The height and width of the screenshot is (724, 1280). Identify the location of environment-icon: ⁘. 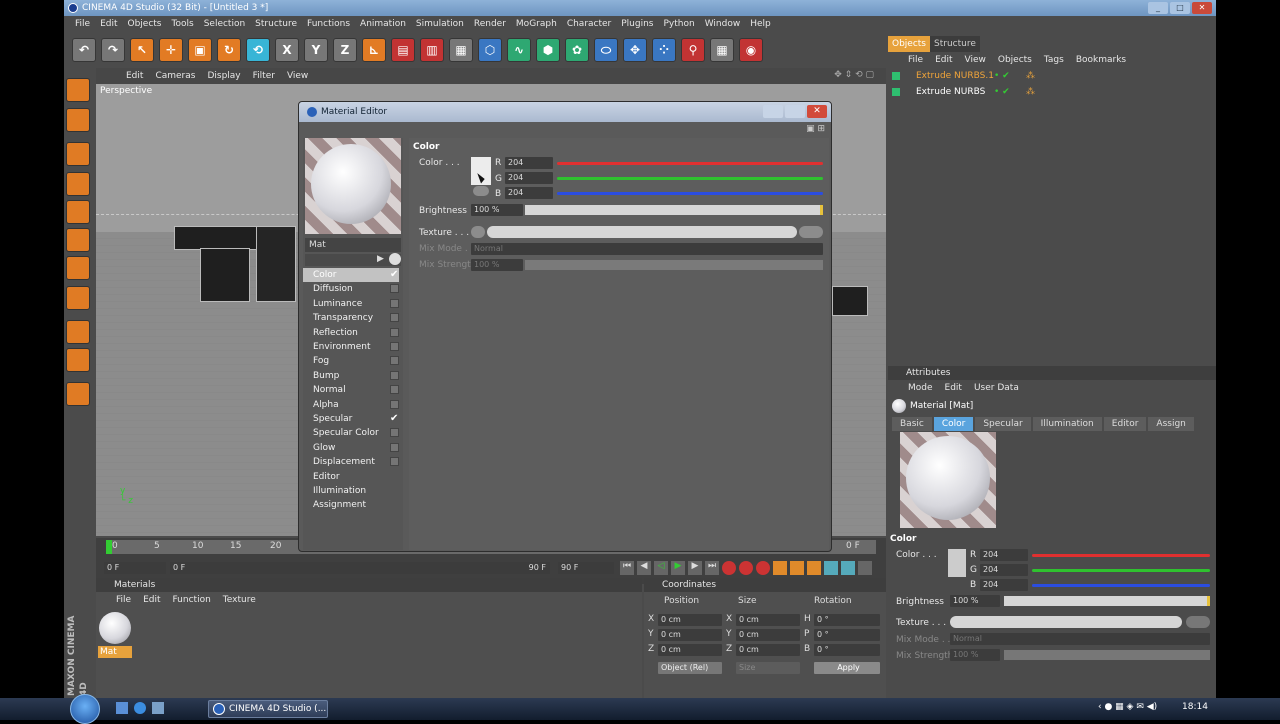
(664, 50).